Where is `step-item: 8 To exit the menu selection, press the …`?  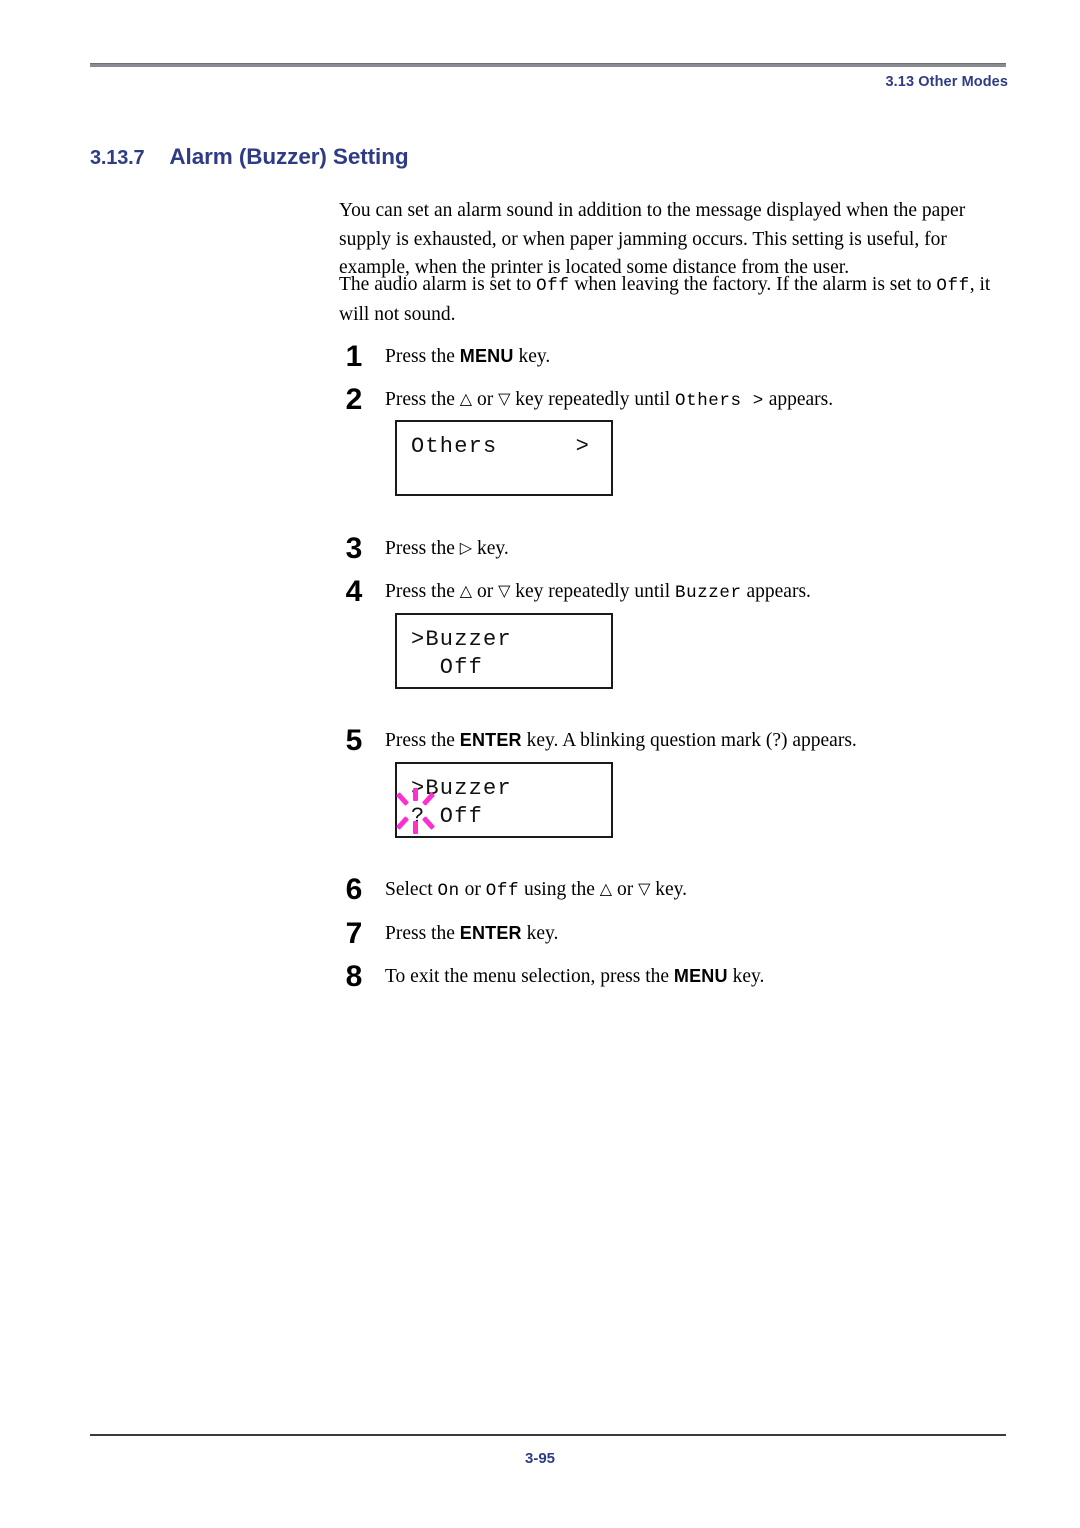
step-item: 8 To exit the menu selection, press the … is located at coordinates (680, 977).